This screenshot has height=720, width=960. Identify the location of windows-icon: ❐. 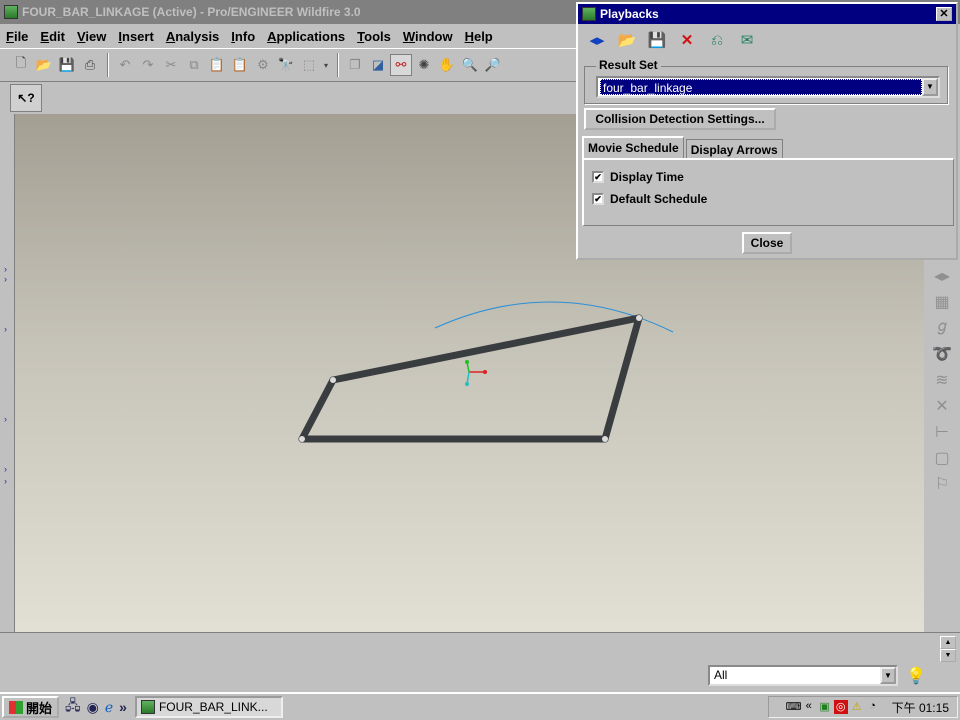
(355, 65).